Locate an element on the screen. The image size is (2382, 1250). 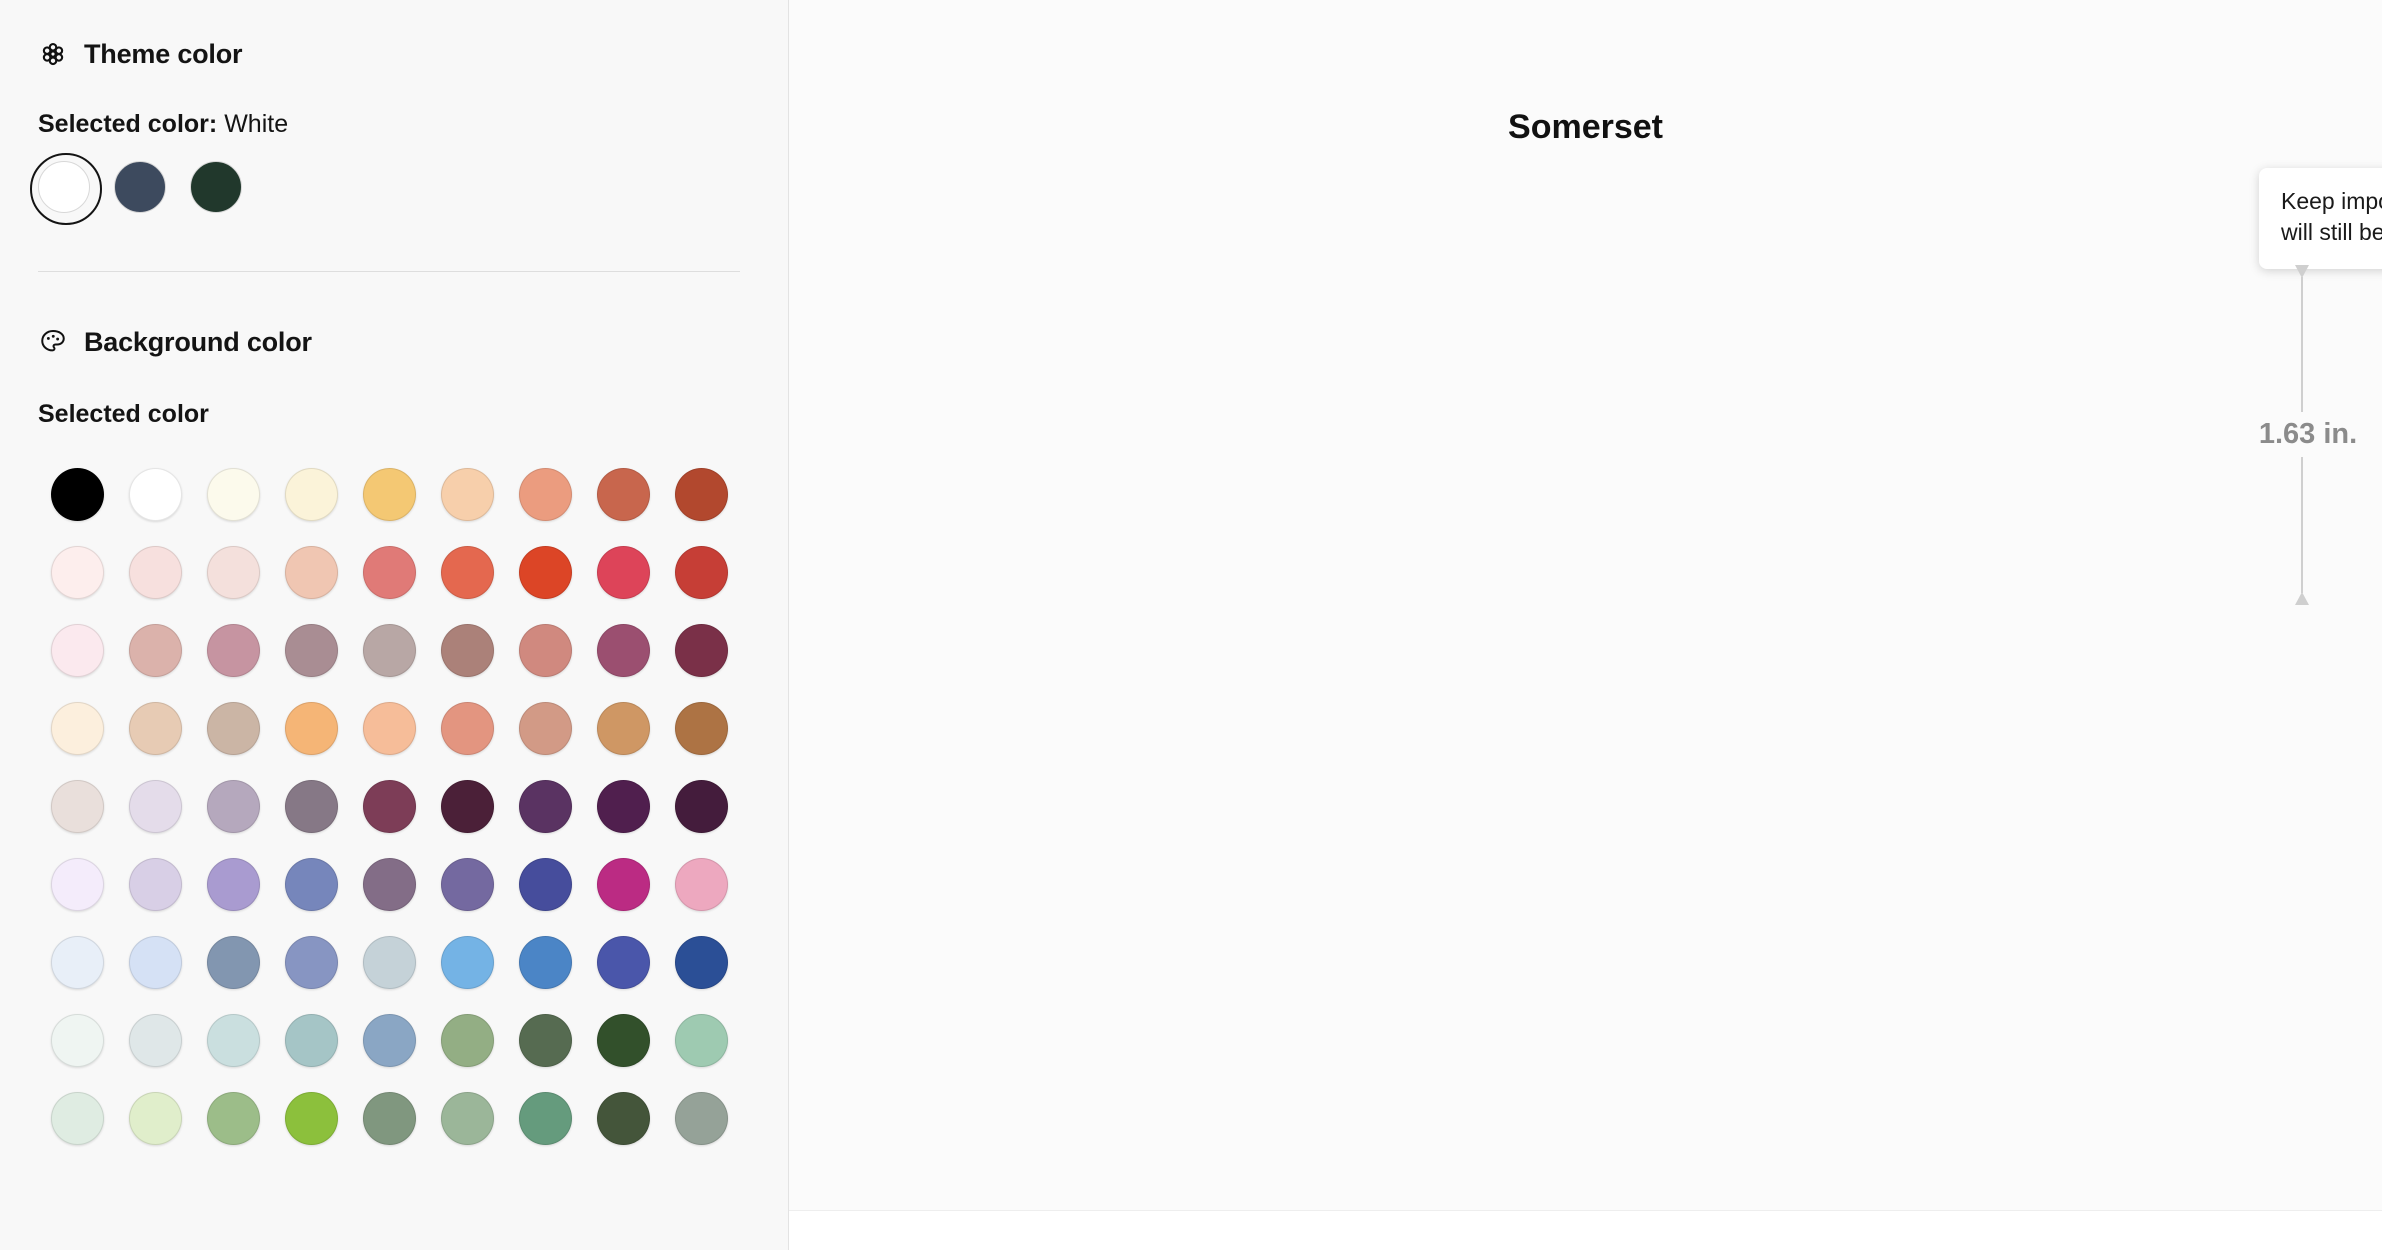
background-swatch-r5-c2 is located at coordinates (155, 806).